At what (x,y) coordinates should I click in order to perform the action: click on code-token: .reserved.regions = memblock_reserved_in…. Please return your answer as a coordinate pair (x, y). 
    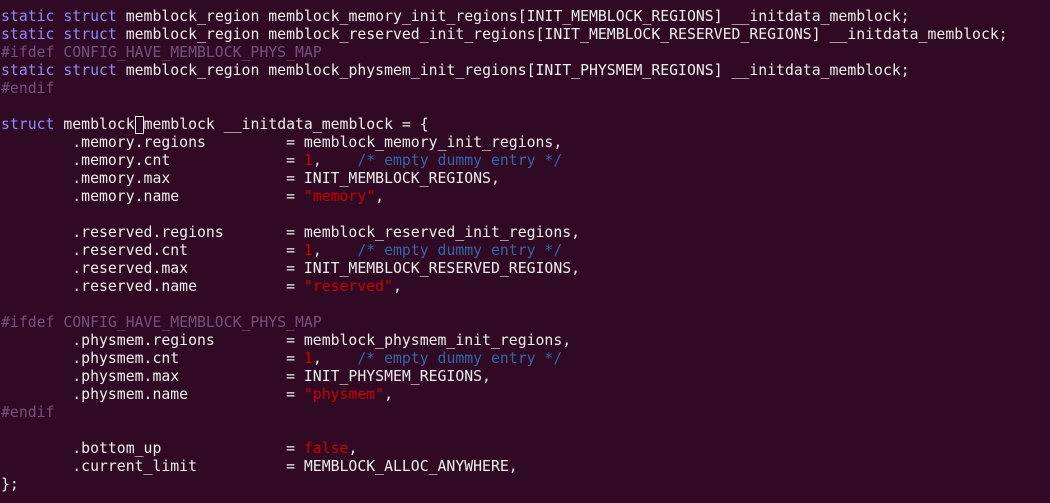
    Looking at the image, I should click on (291, 232).